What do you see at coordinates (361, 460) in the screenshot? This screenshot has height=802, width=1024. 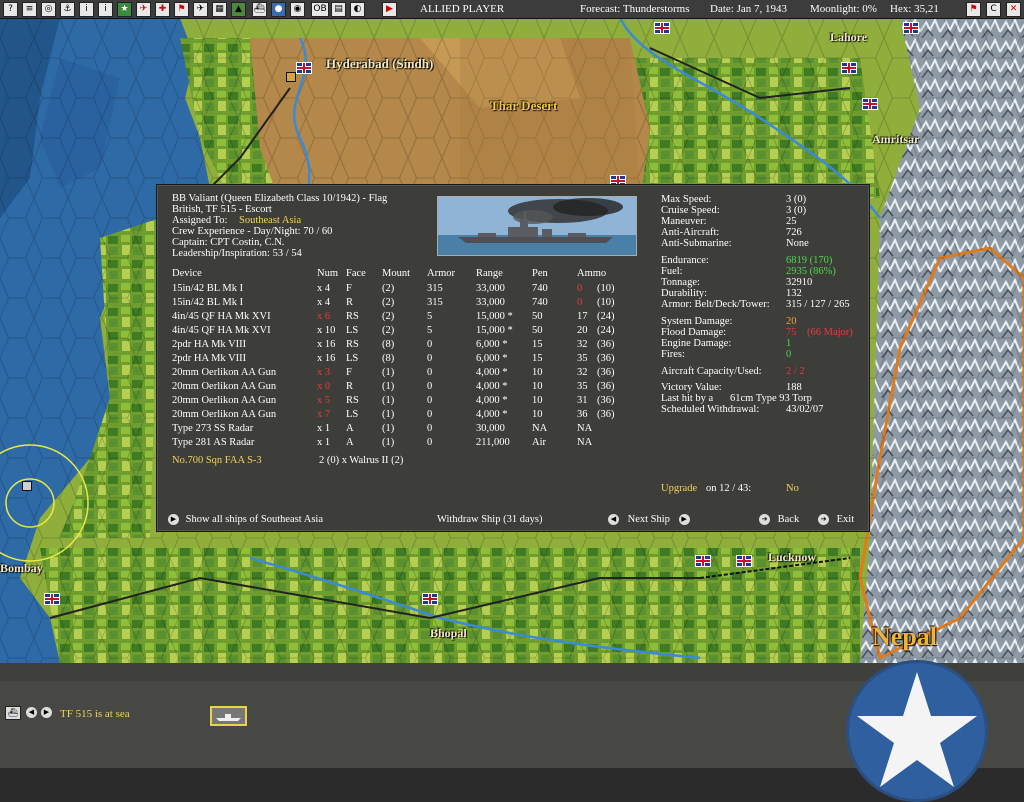 I see `air-group-aircraft: 2 (0) x Walrus II (2)` at bounding box center [361, 460].